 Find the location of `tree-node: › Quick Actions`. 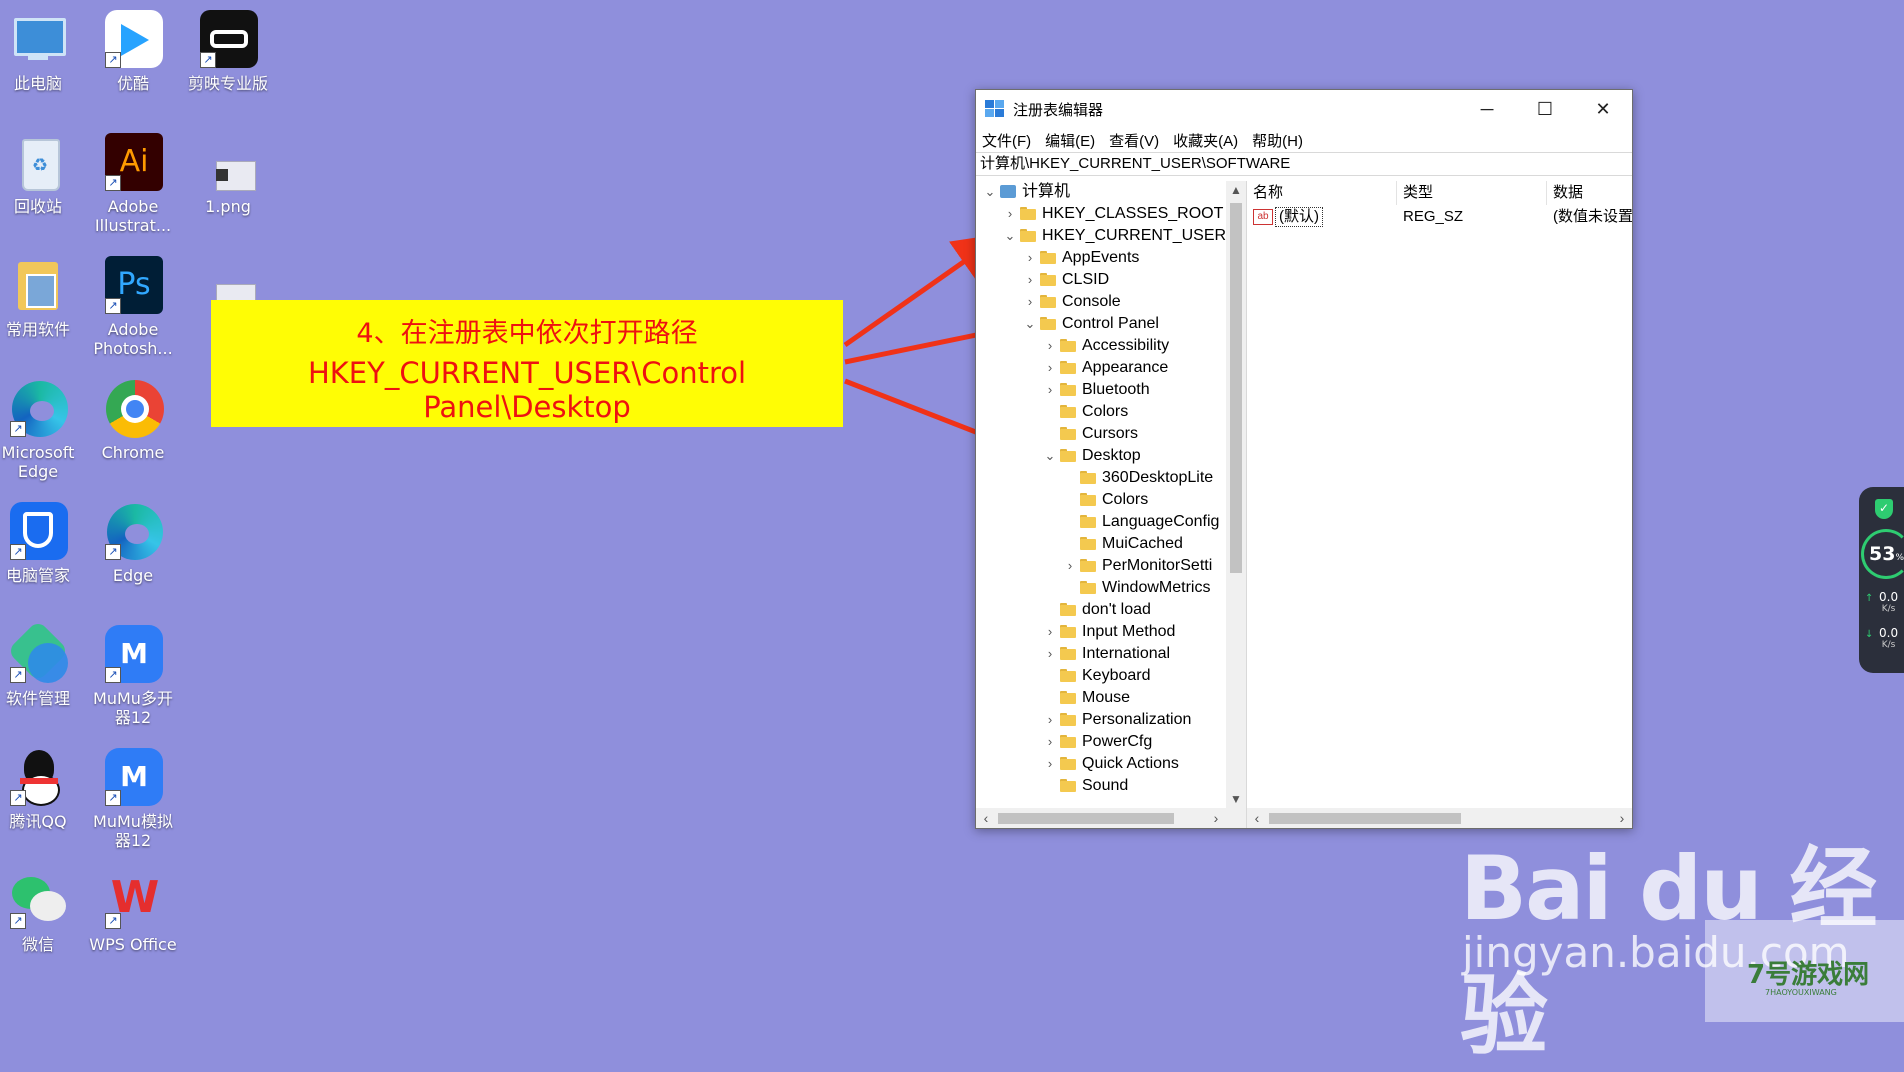

tree-node: › Quick Actions is located at coordinates (1101, 764).